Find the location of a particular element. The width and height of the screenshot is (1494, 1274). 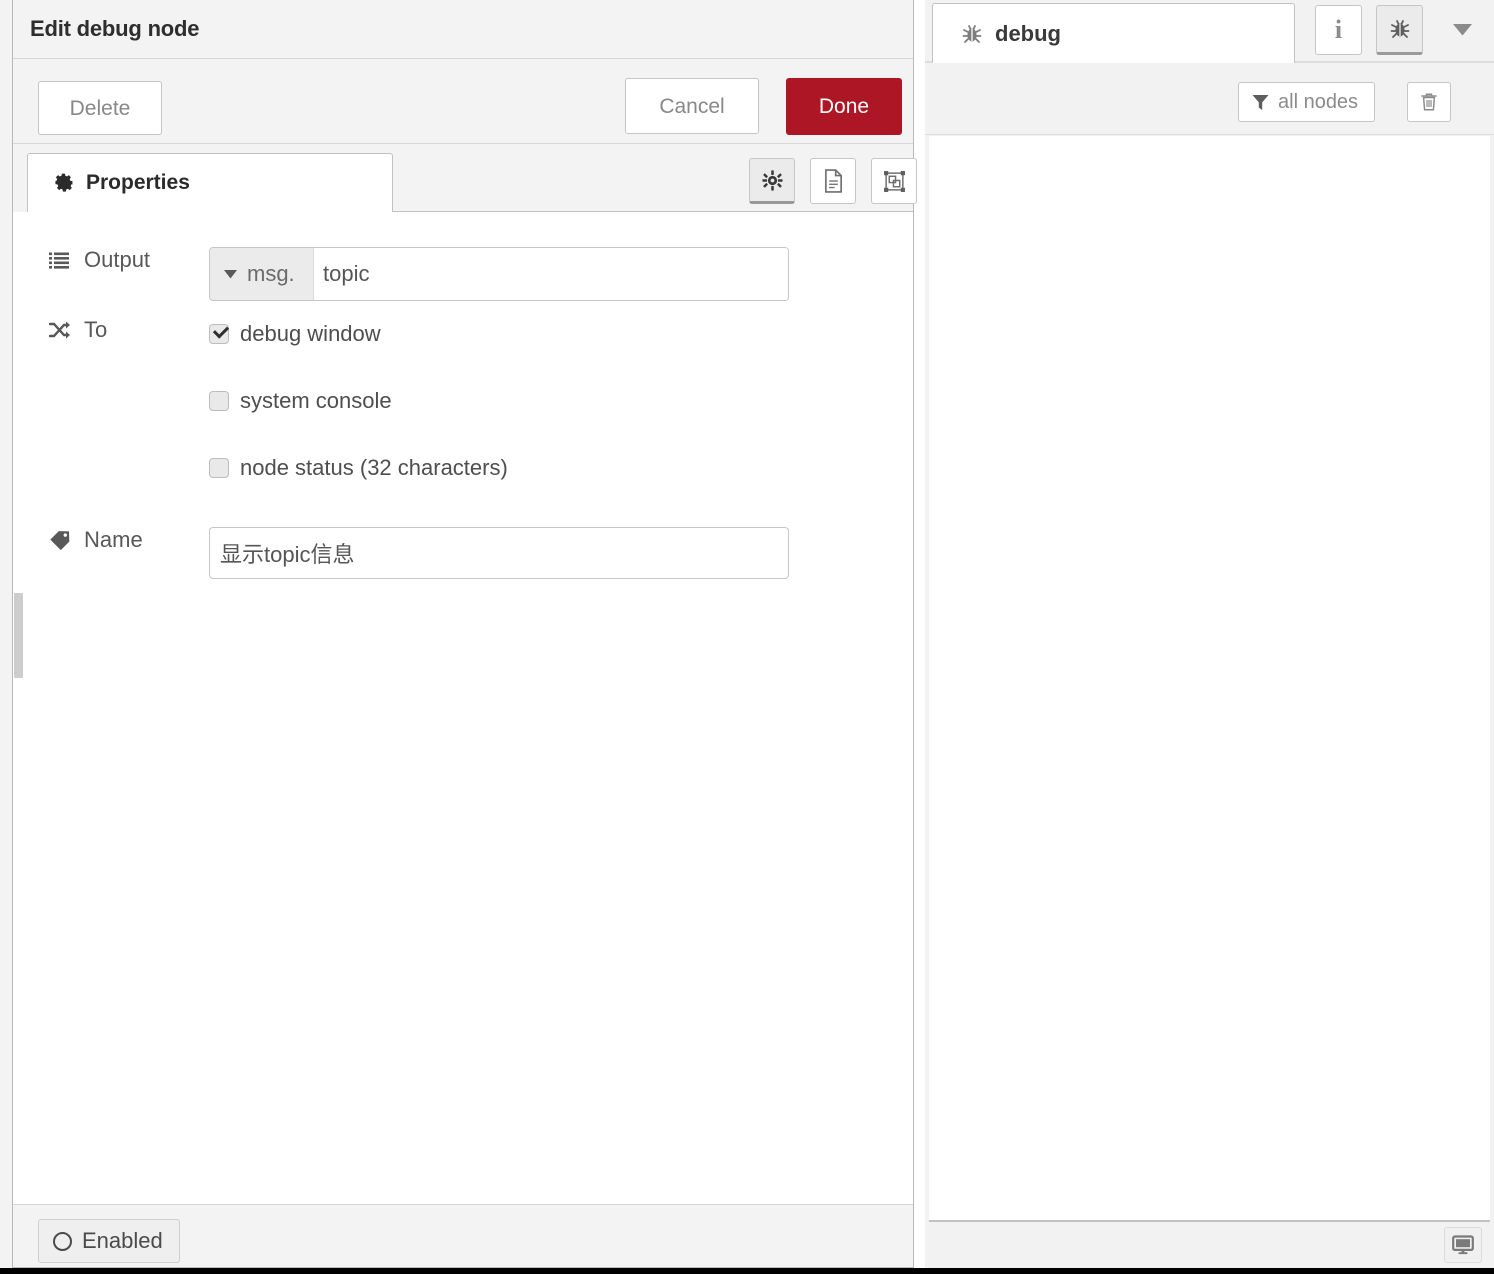

open-in-window-button is located at coordinates (1463, 1245).